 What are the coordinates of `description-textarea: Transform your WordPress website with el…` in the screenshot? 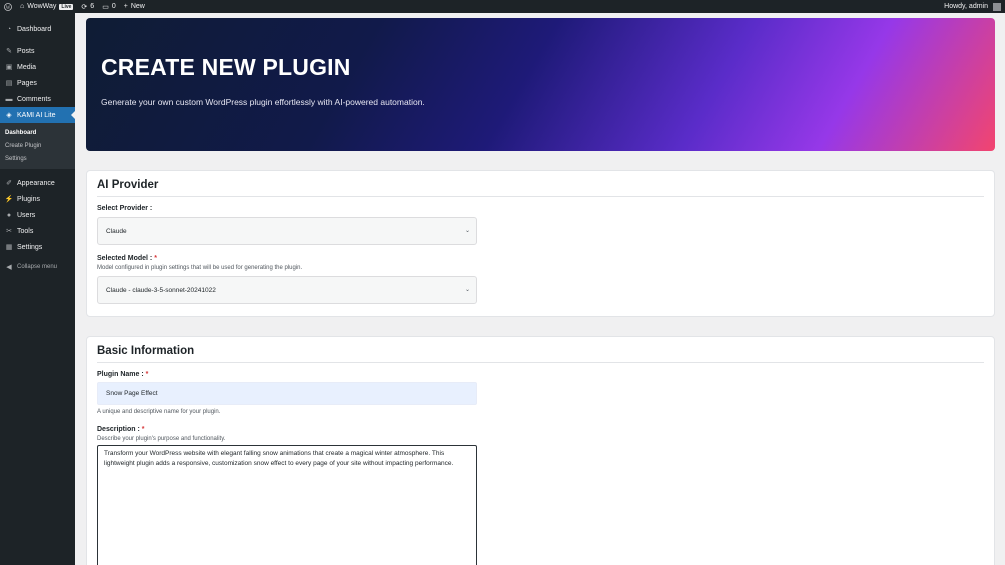 It's located at (287, 505).